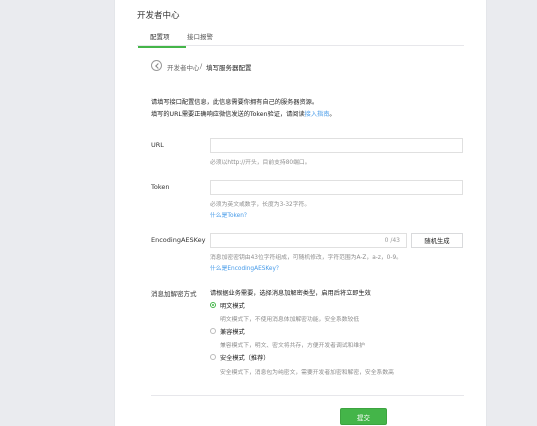 The width and height of the screenshot is (537, 426). Describe the element at coordinates (228, 114) in the screenshot. I see `intro-line-2-text: 填写的URL需要正确响应微信发送的Token验证，请阅读` at that location.